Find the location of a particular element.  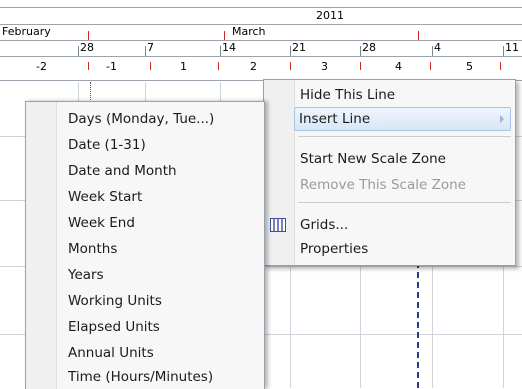

submenu-item-time: Time (Hours/Minutes) is located at coordinates (162, 377).